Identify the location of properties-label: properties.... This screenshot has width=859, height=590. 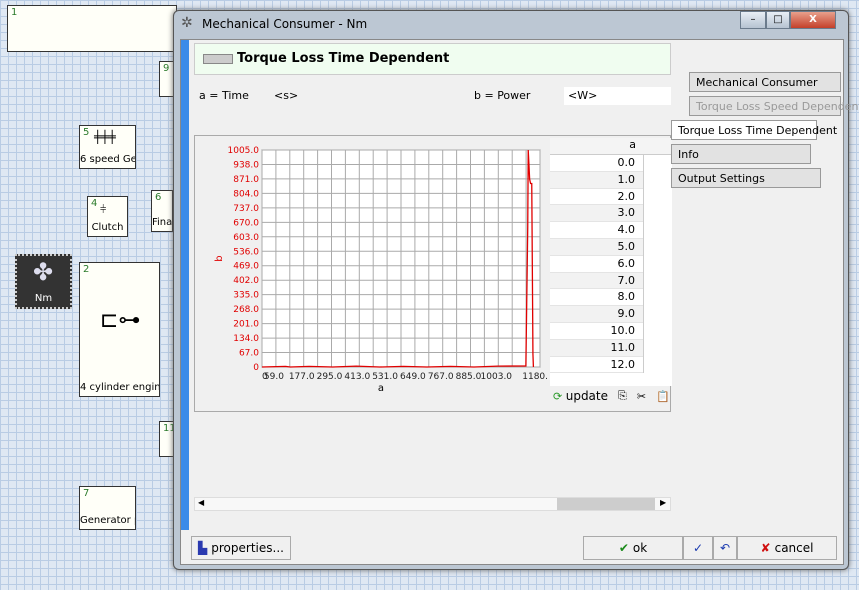
(247, 548).